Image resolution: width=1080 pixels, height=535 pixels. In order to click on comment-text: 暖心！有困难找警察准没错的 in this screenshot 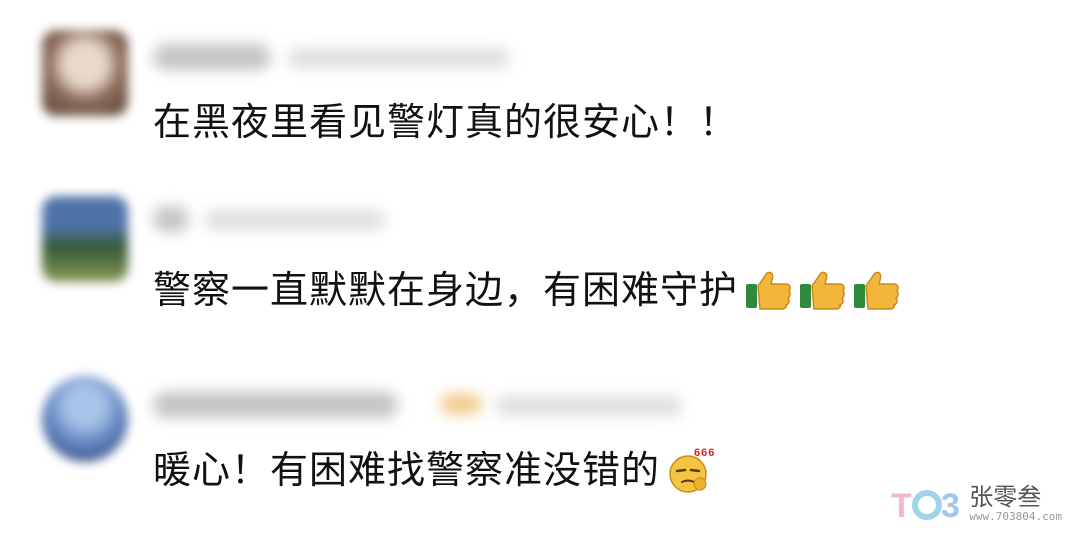, I will do `click(407, 470)`.